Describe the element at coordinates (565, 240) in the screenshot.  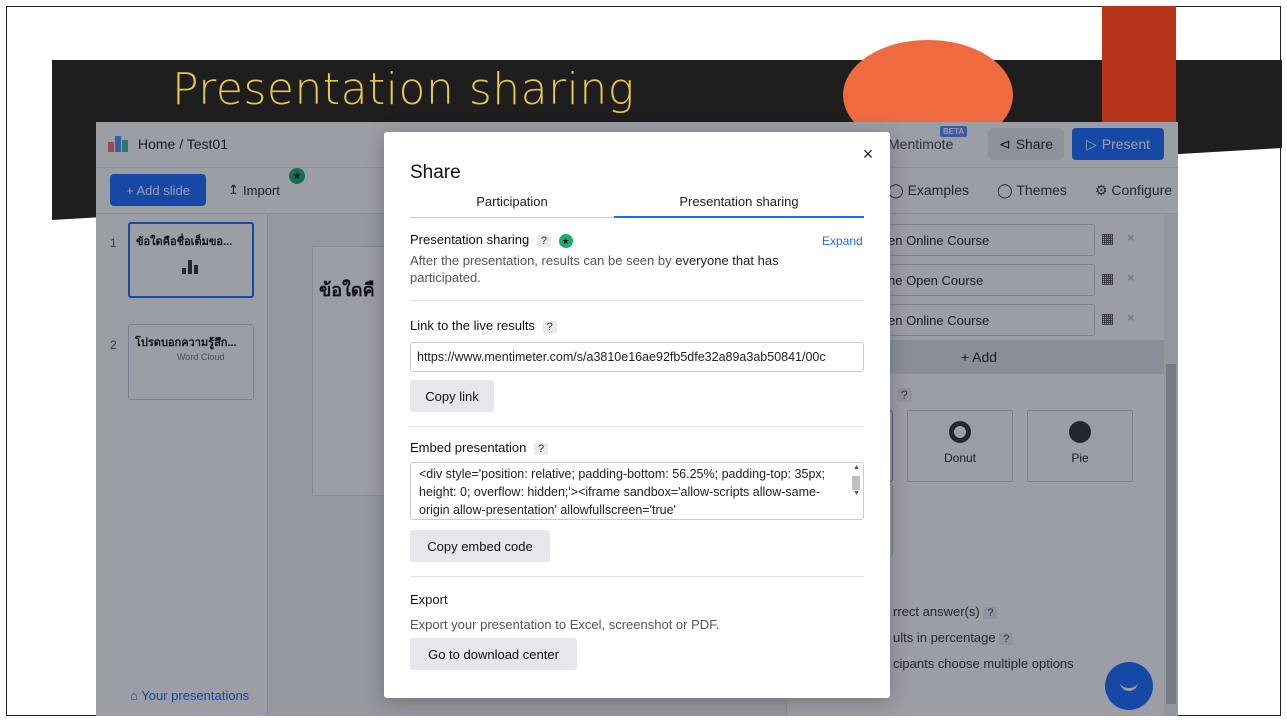
I see `star-badge-icon: ★` at that location.